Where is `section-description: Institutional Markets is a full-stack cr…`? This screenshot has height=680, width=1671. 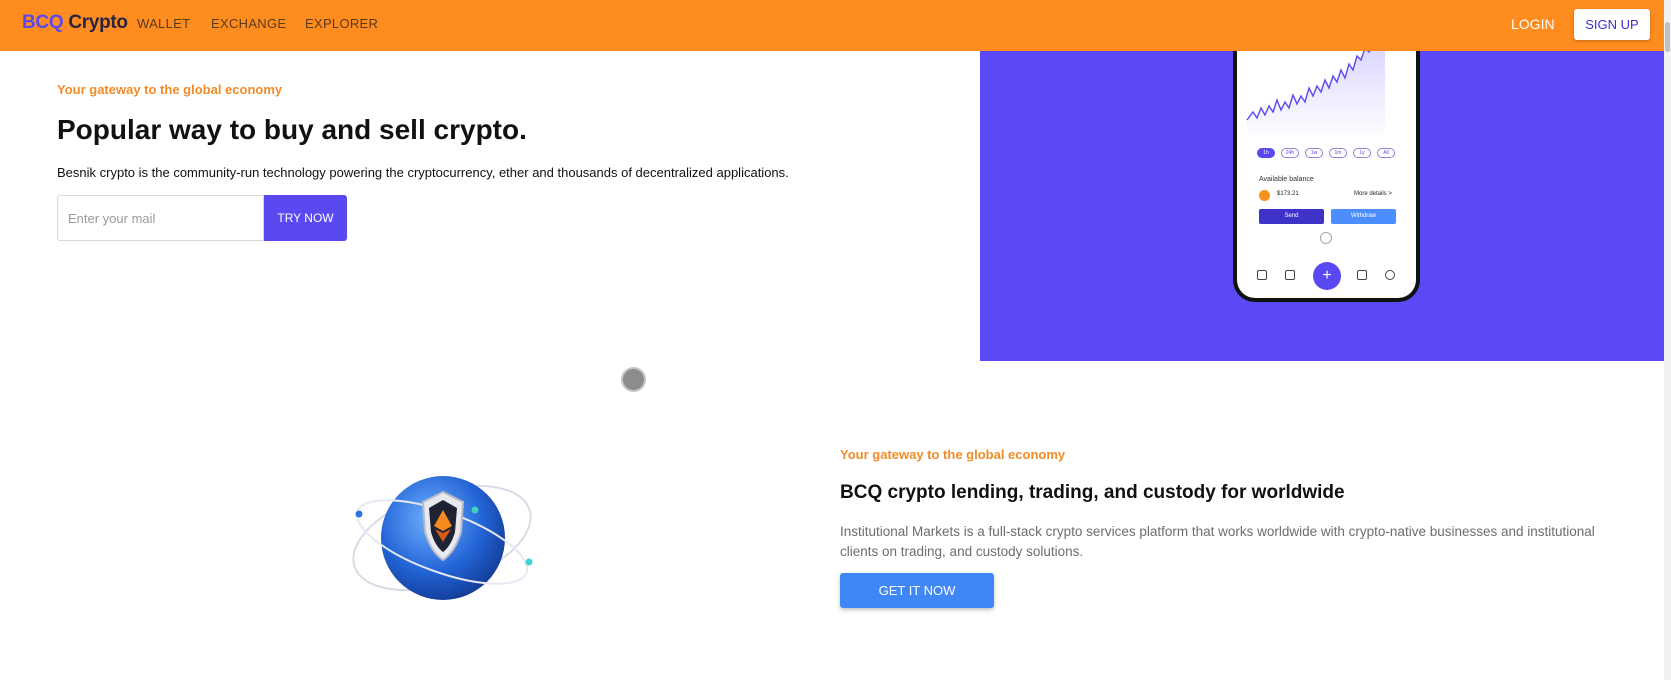
section-description: Institutional Markets is a full-stack cr… is located at coordinates (1217, 541).